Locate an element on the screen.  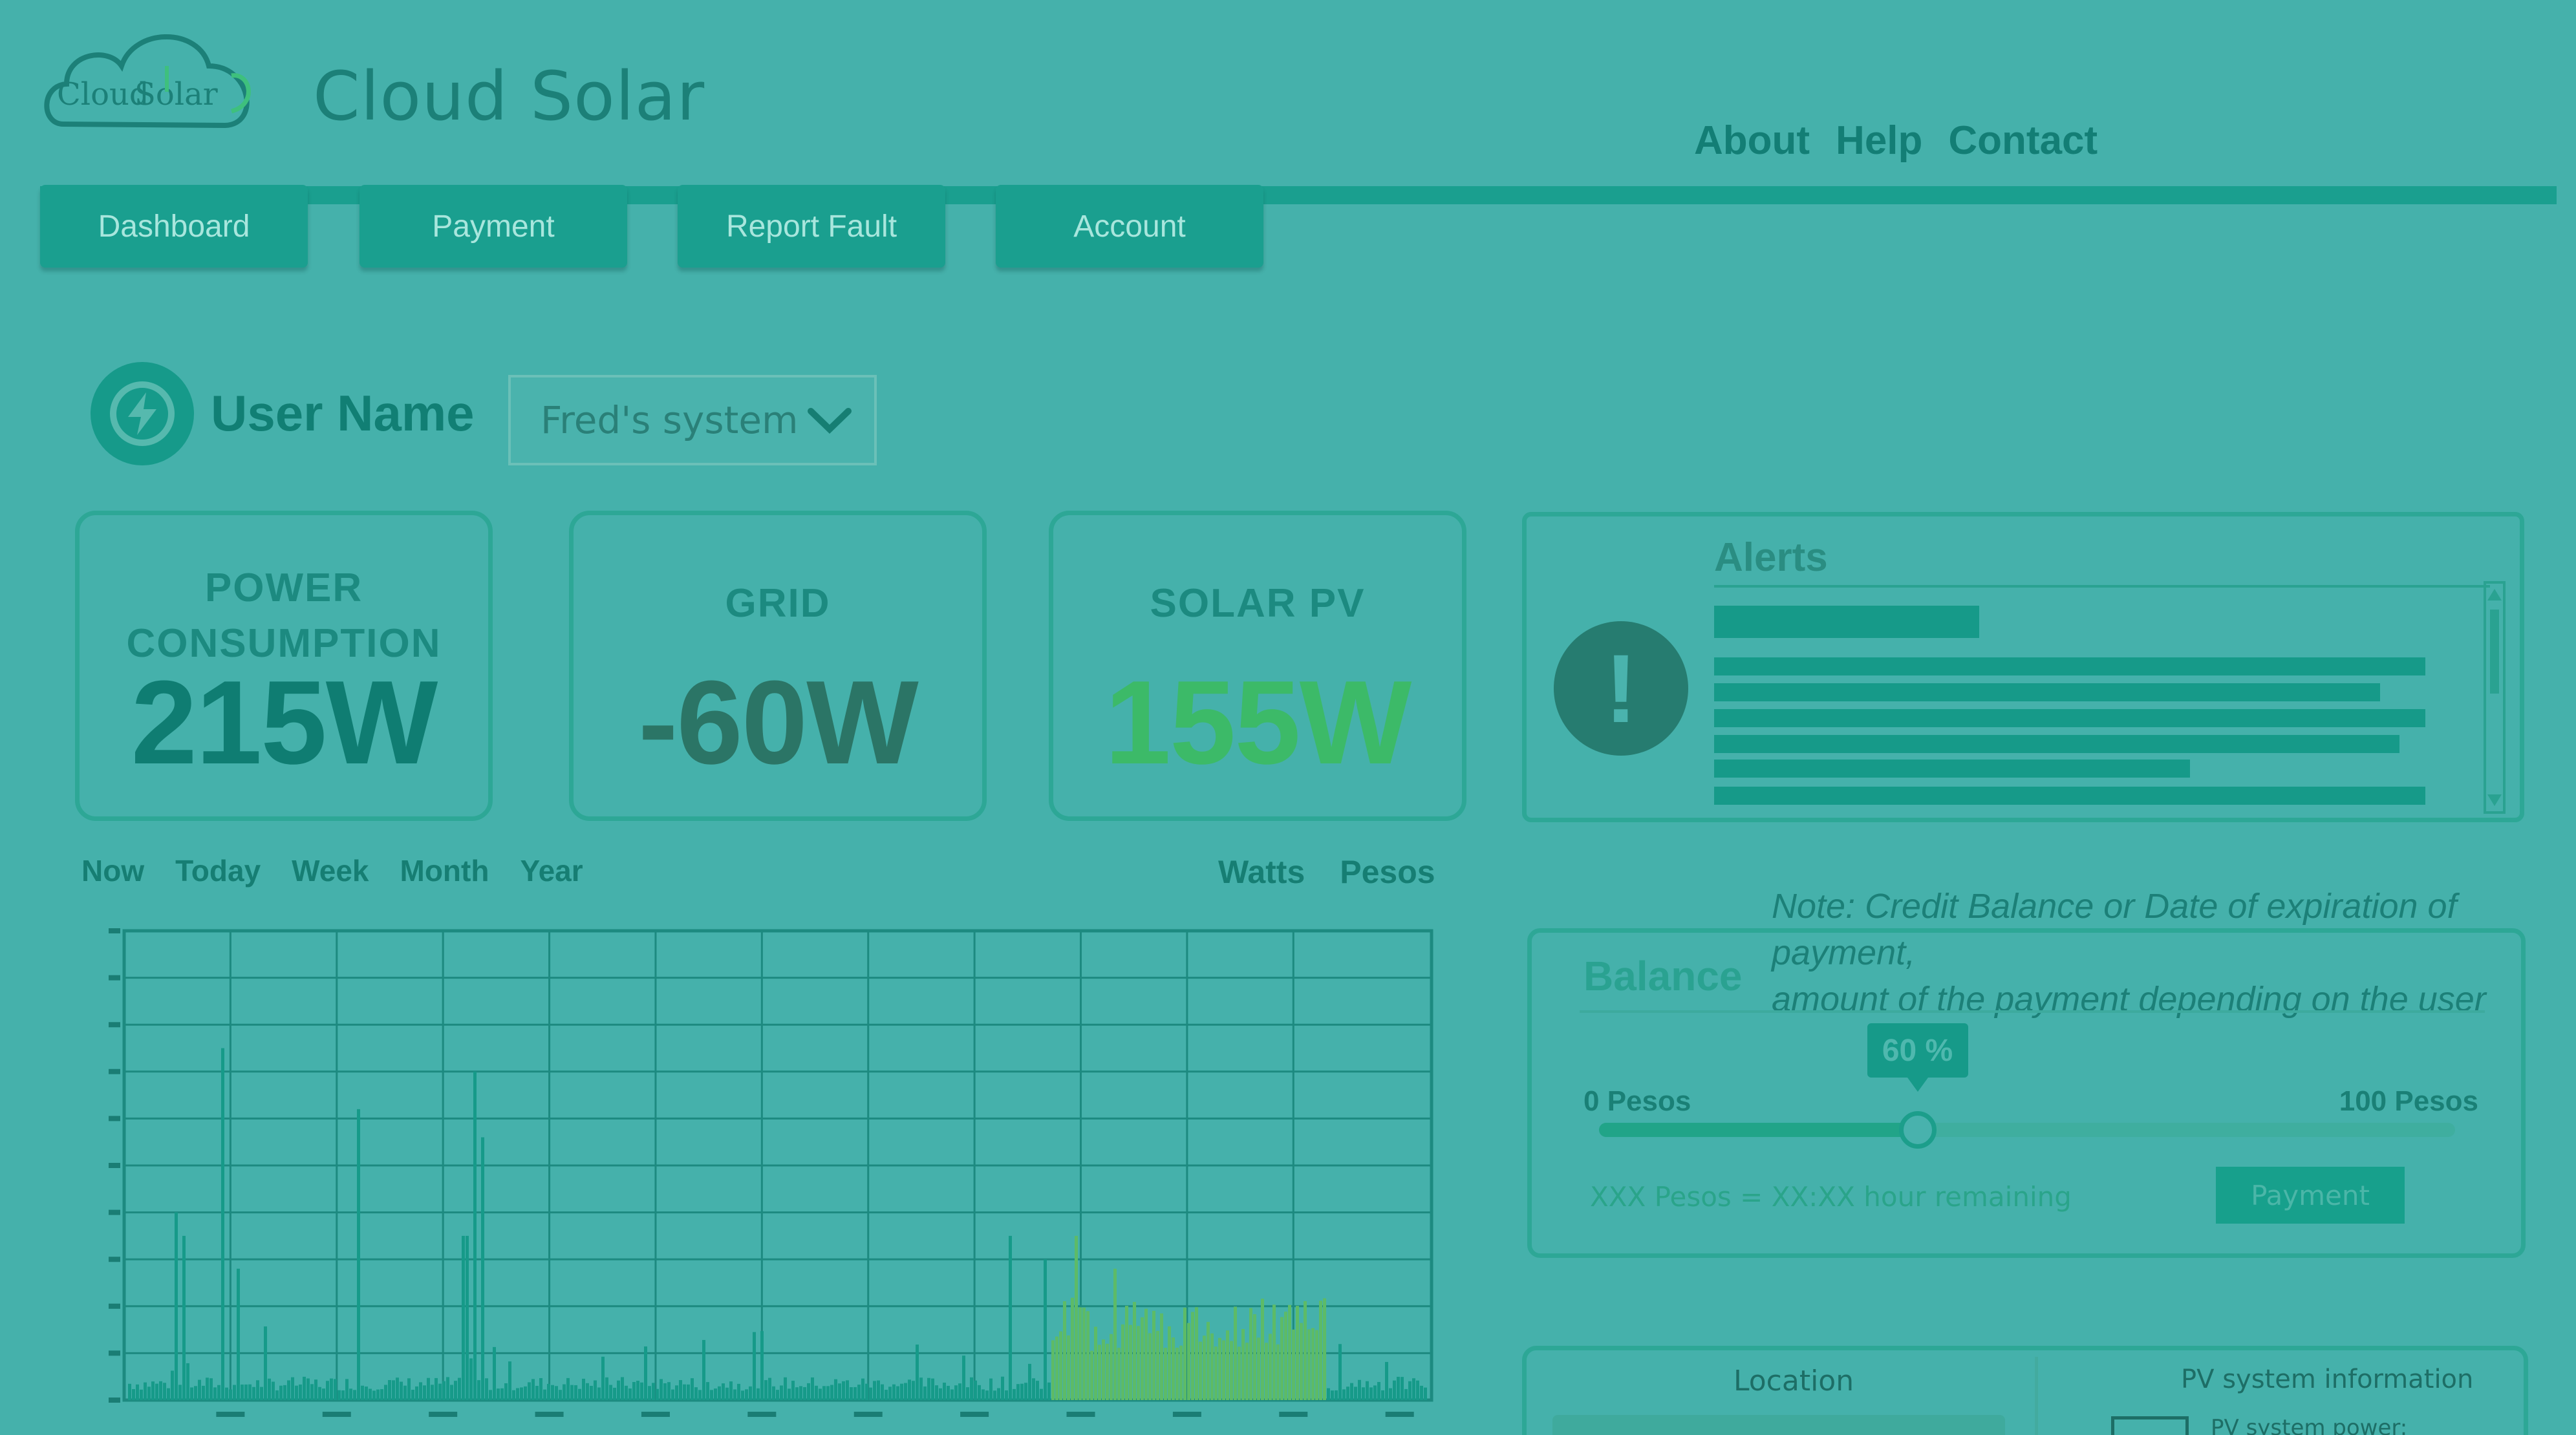
tab-report-fault: Report Fault is located at coordinates (811, 226).